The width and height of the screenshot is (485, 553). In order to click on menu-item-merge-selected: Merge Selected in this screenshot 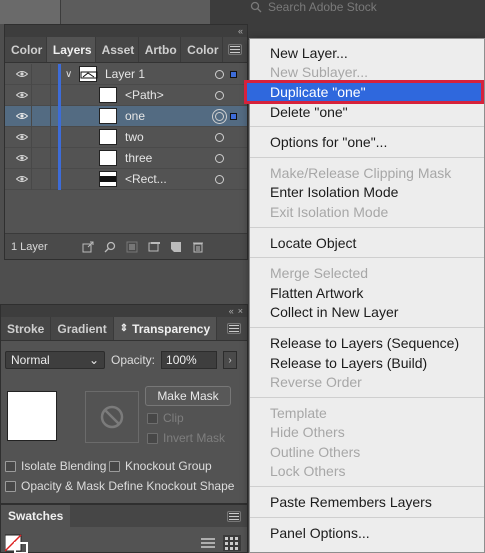, I will do `click(319, 273)`.